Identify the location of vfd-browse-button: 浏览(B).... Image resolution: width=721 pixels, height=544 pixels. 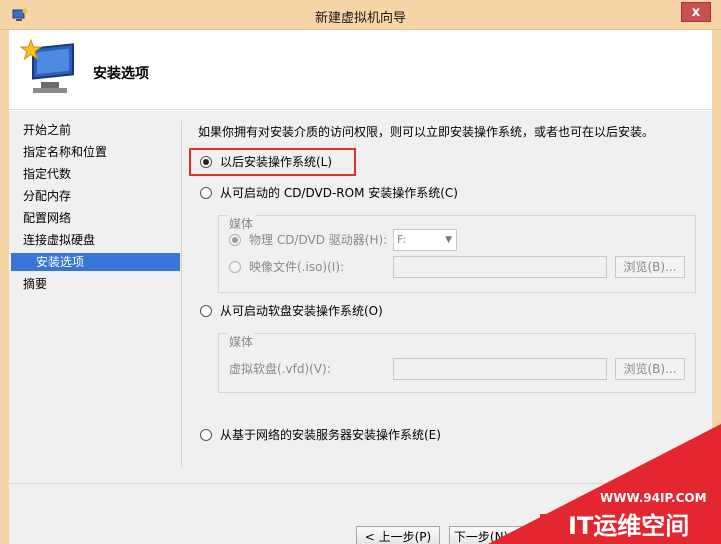
(650, 369).